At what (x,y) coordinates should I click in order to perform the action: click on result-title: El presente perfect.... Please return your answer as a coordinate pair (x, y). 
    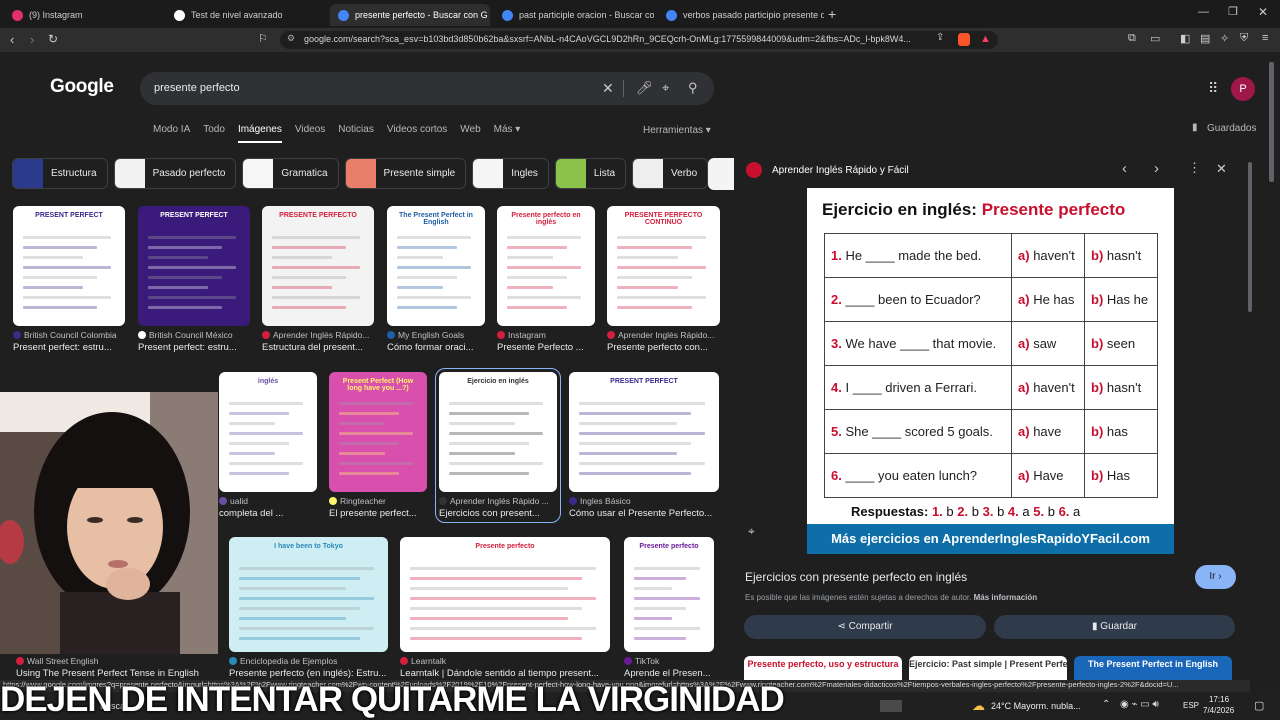
    Looking at the image, I should click on (378, 513).